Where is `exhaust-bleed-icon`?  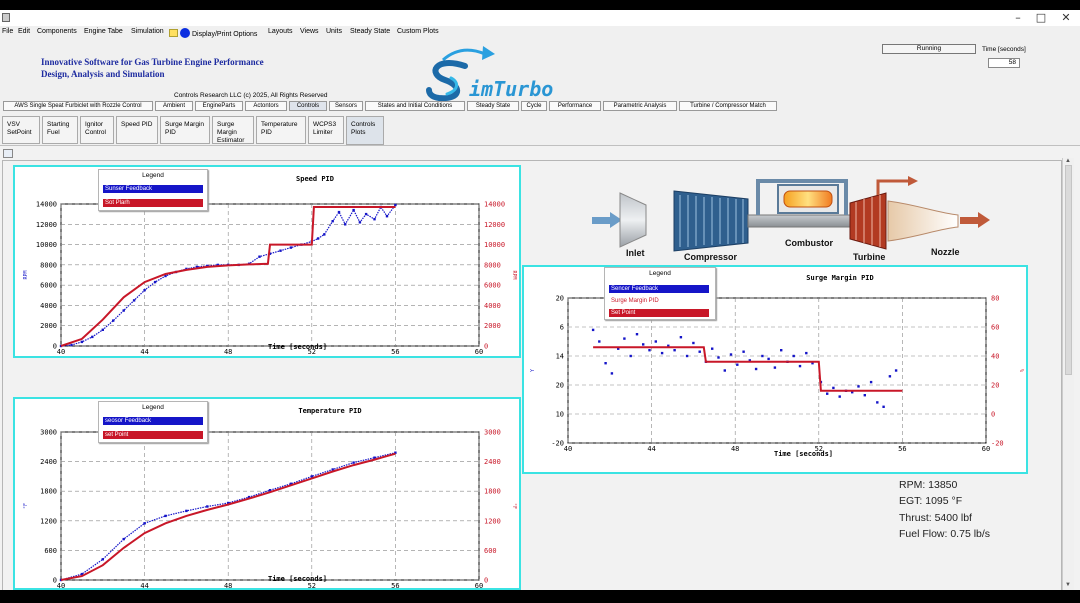
exhaust-bleed-icon is located at coordinates (893, 187).